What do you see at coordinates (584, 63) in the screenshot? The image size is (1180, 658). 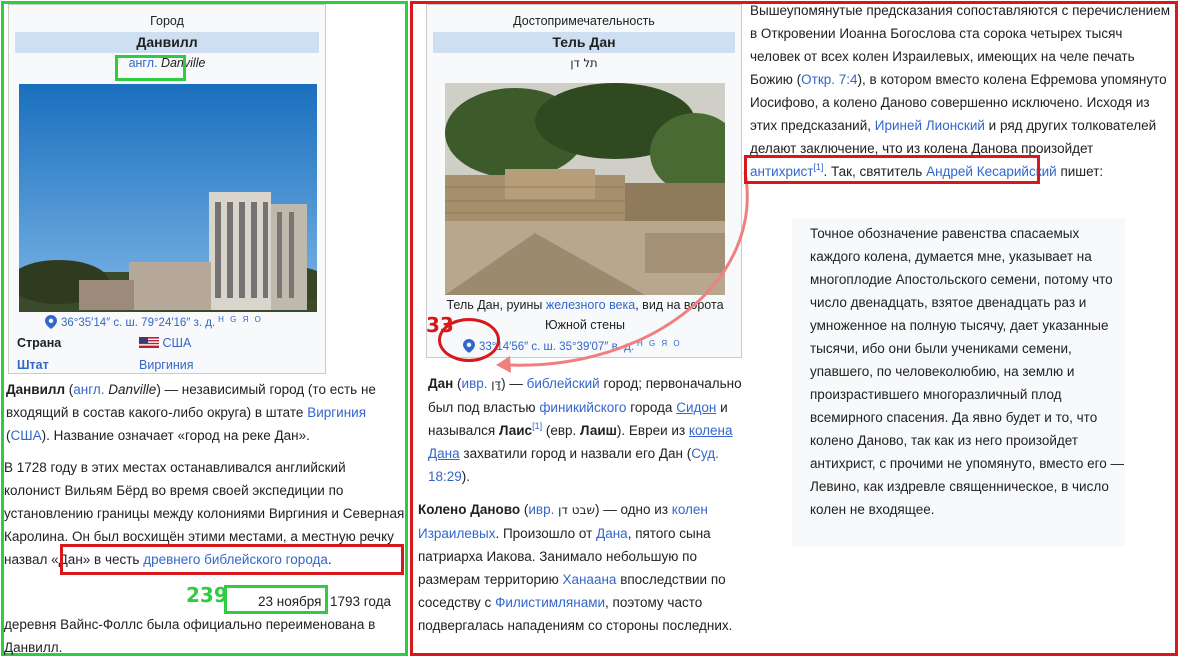 I see `hebrew-name: תל דן` at bounding box center [584, 63].